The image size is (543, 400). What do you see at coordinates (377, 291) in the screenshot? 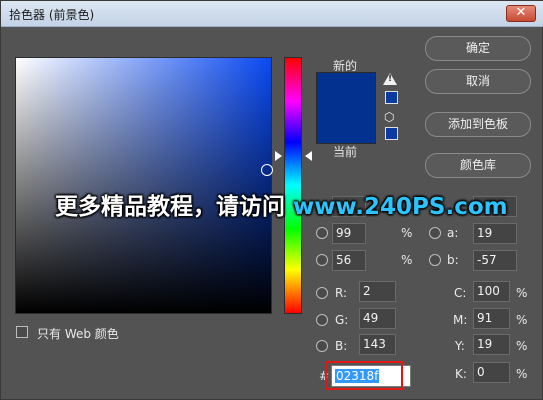
I see `red-input: 2` at bounding box center [377, 291].